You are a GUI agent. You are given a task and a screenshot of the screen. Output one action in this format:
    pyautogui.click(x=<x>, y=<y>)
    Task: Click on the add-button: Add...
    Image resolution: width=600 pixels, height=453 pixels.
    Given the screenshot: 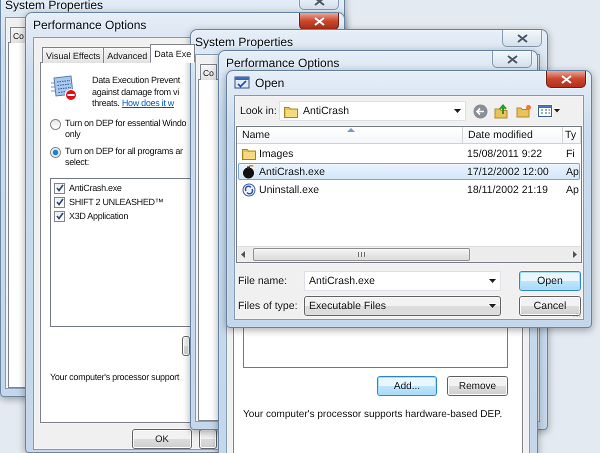 What is the action you would take?
    pyautogui.click(x=407, y=386)
    